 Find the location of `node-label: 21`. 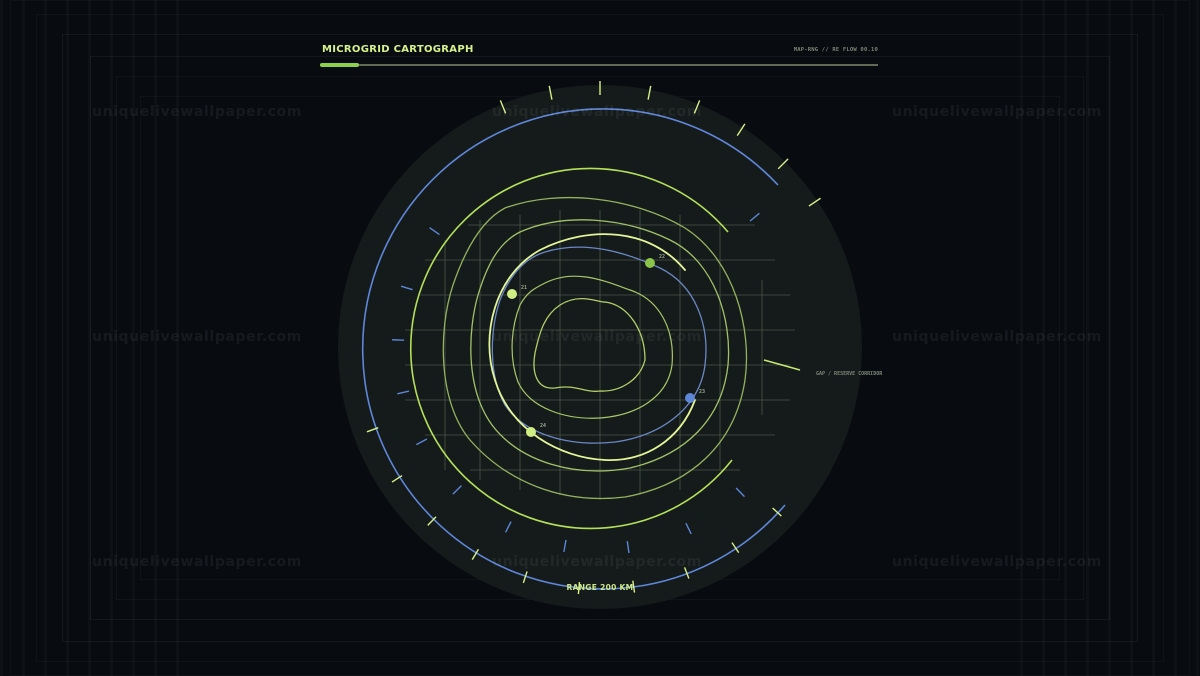

node-label: 21 is located at coordinates (524, 288).